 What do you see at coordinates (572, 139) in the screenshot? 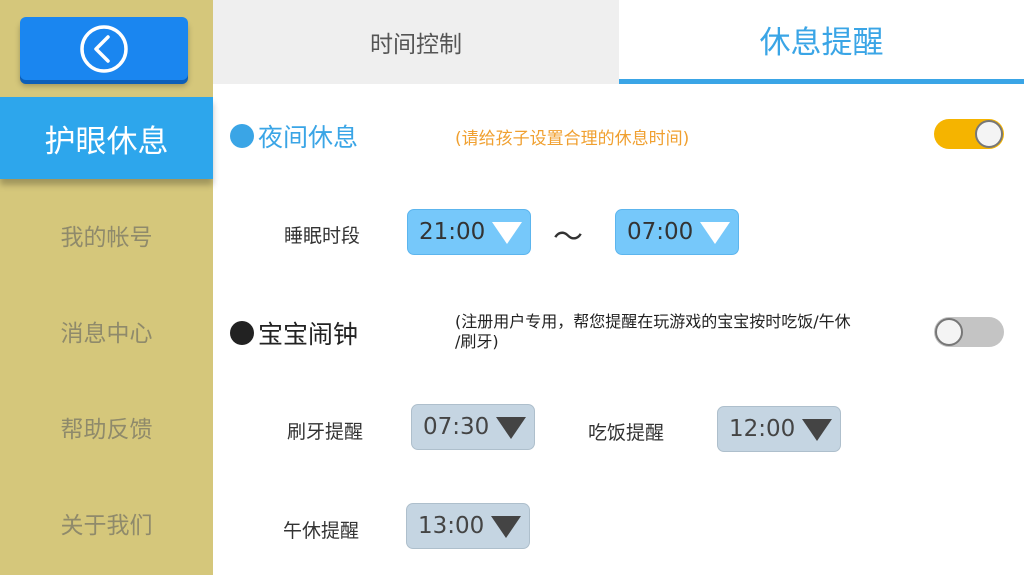
I see `night-rest-note: (请给孩子设置合理的休息时间)` at bounding box center [572, 139].